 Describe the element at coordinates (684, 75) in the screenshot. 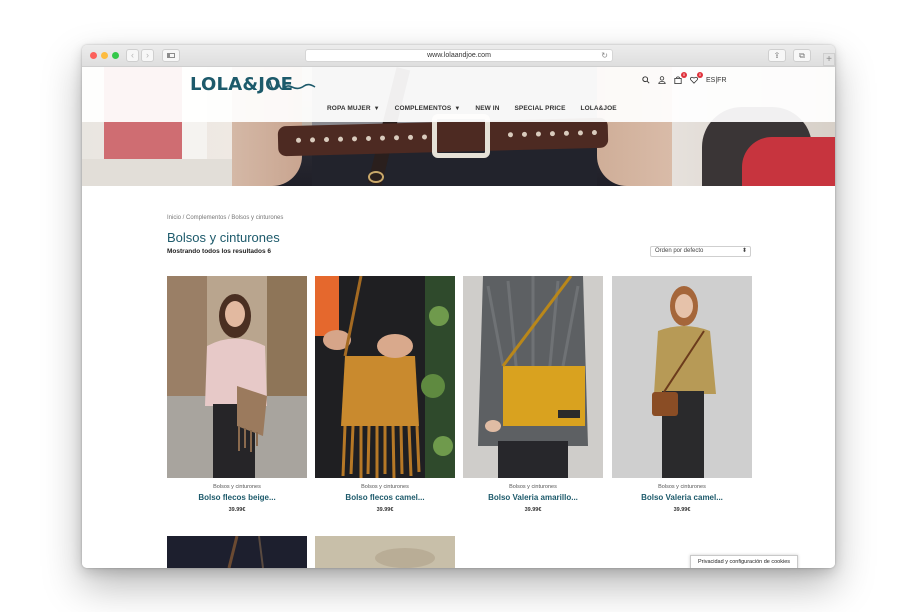

I see `cart-count-badge: 0` at that location.